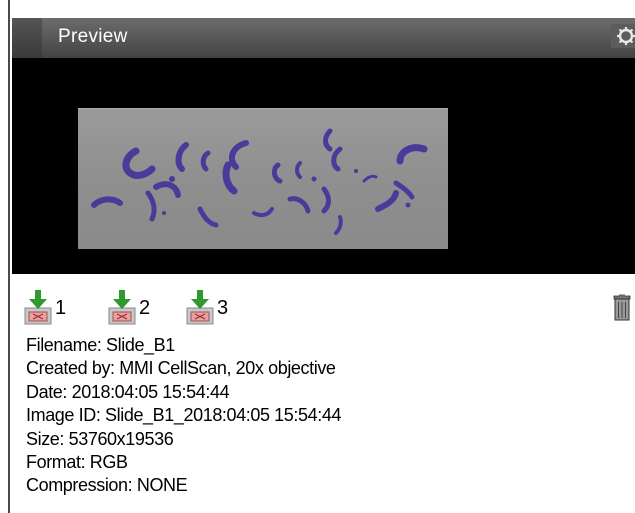 Image resolution: width=635 pixels, height=513 pixels. I want to click on export-button-2: 2, so click(129, 305).